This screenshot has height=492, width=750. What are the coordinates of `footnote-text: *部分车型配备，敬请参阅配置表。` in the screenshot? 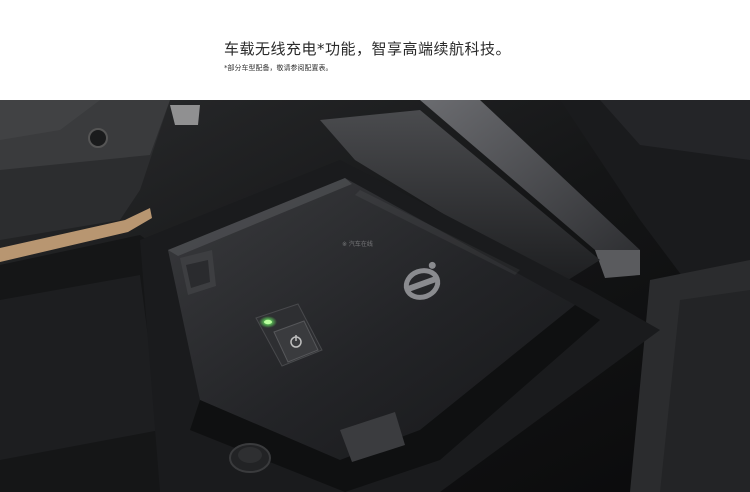 It's located at (278, 68).